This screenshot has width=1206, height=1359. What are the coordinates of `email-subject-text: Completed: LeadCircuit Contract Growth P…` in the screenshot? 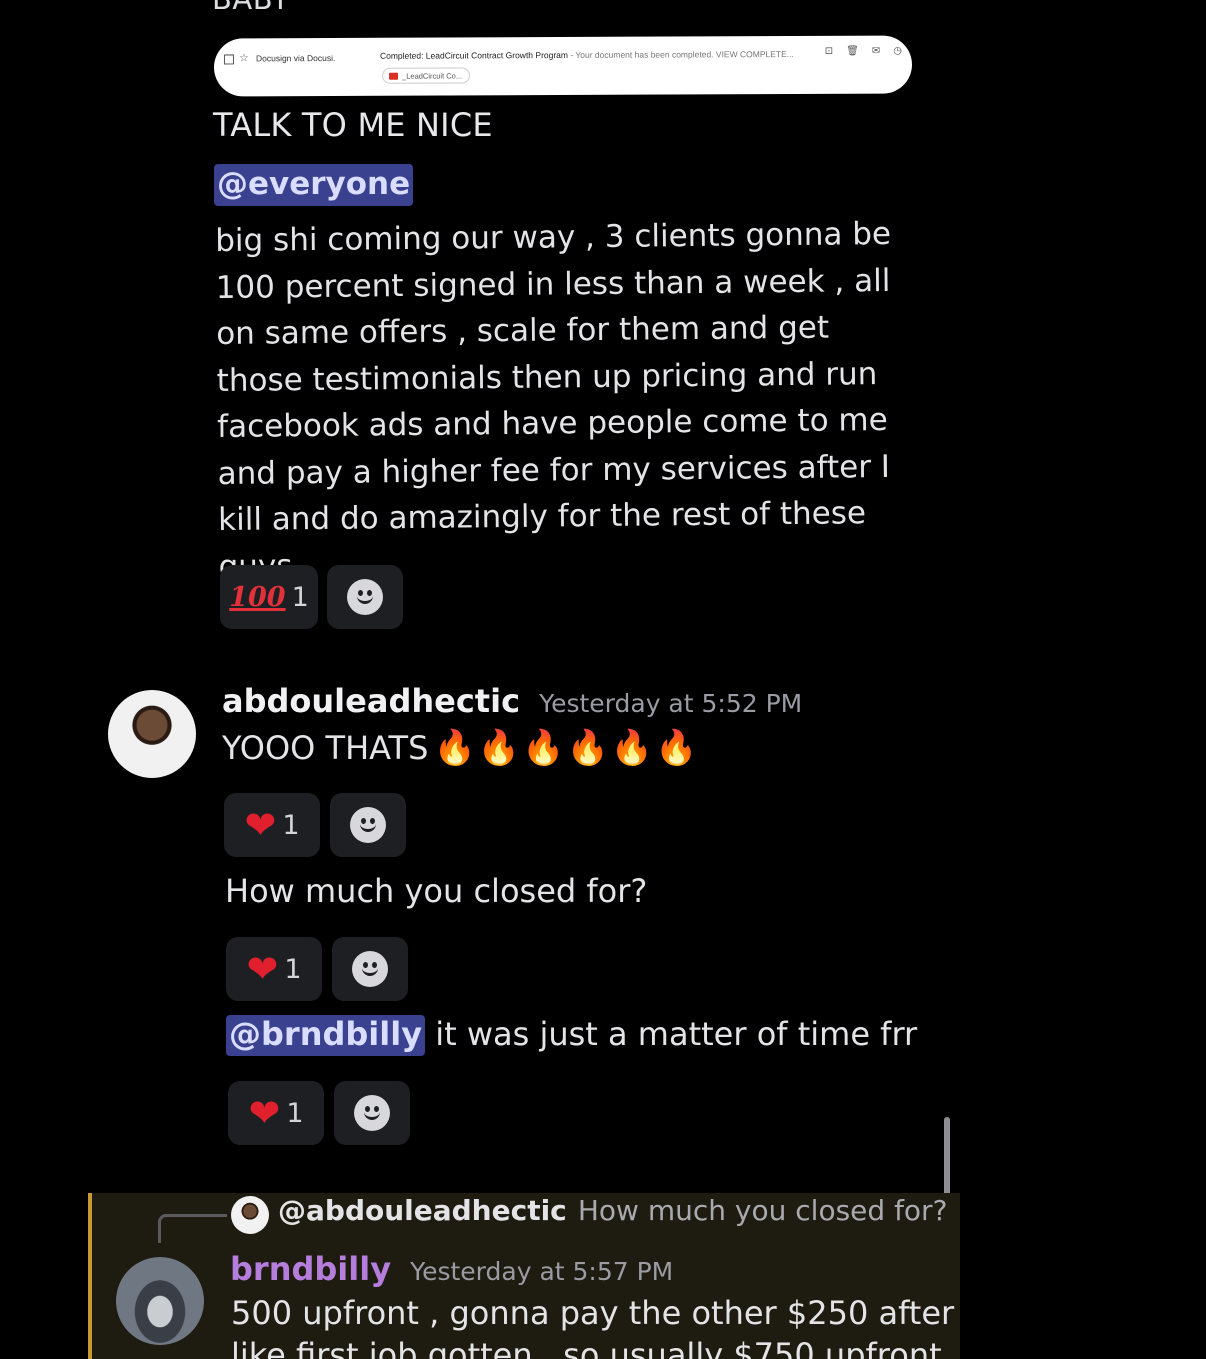 It's located at (474, 55).